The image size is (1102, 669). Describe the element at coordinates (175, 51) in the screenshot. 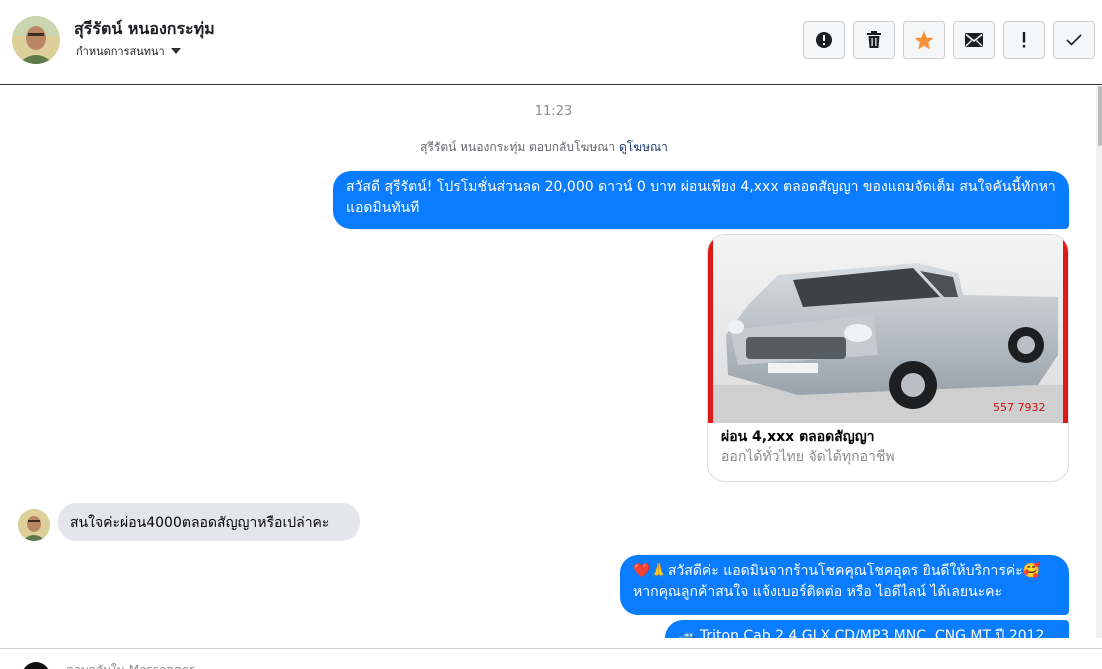

I see `caret-down-icon` at that location.